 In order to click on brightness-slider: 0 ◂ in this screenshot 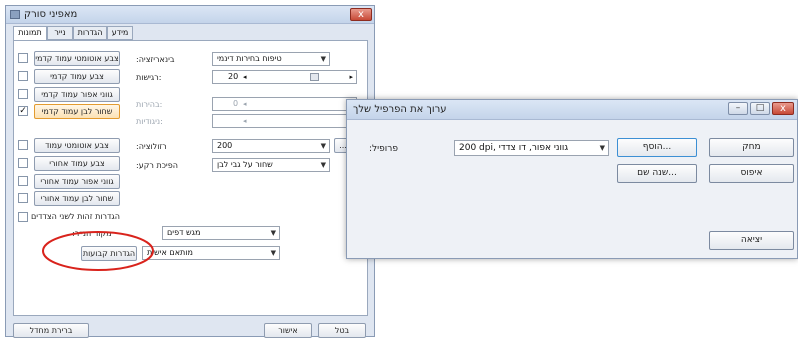, I will do `click(284, 104)`.